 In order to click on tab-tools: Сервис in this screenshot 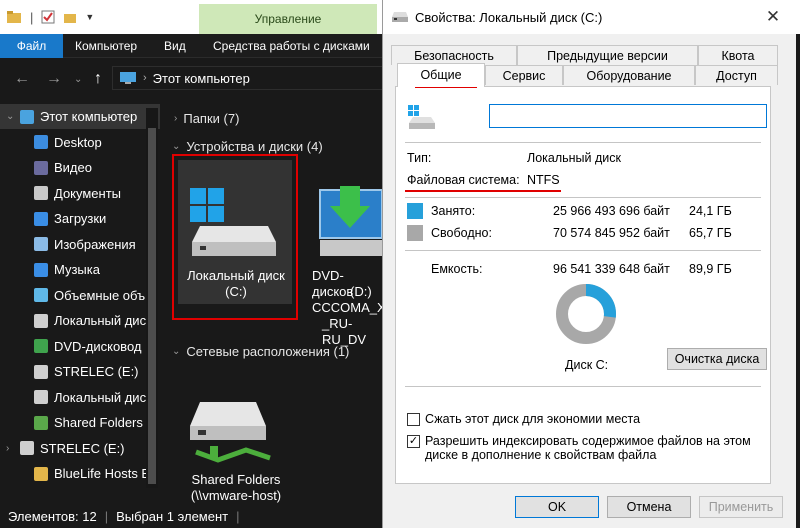, I will do `click(524, 75)`.